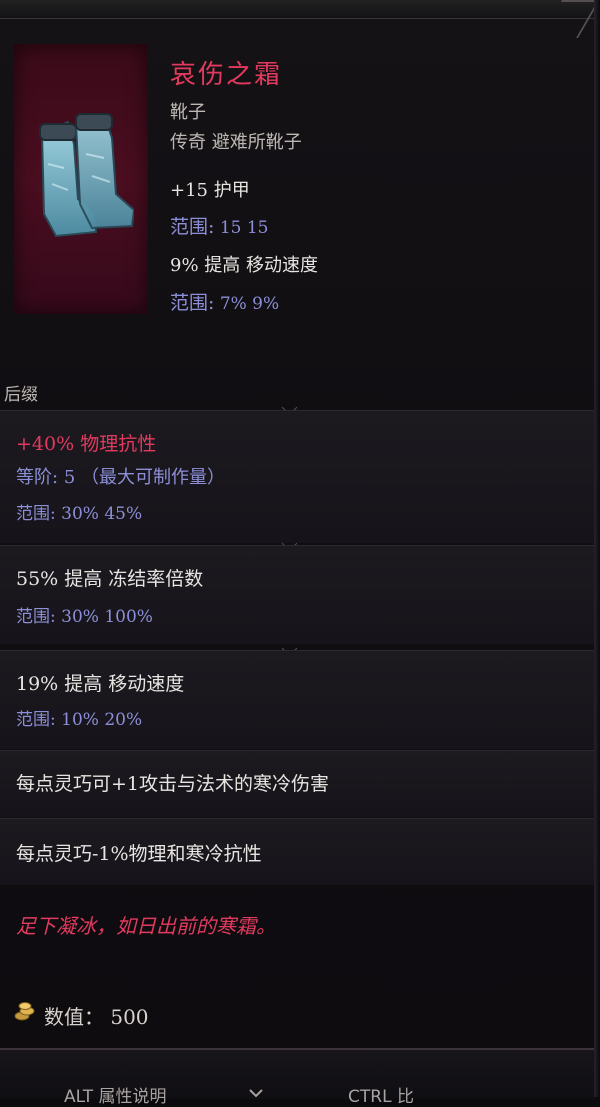 This screenshot has width=600, height=1107. Describe the element at coordinates (210, 190) in the screenshot. I see `implicit-stat: +15 护甲` at that location.